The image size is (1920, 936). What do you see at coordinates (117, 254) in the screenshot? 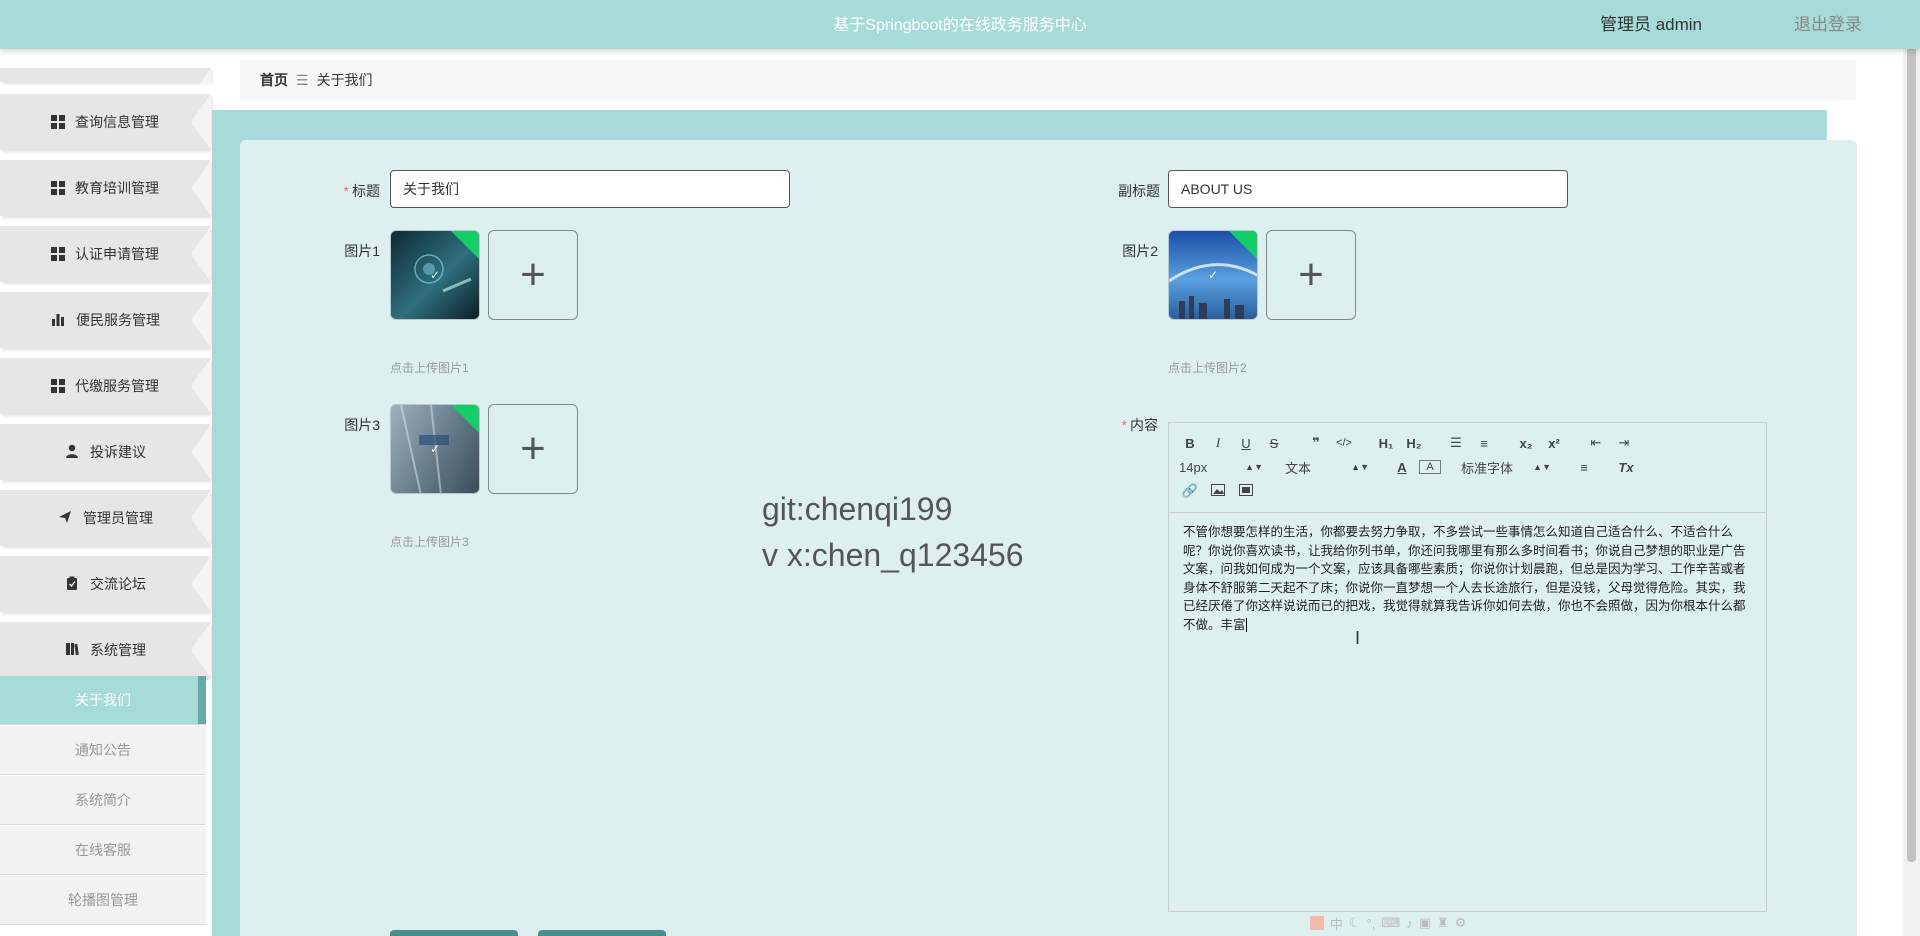
I see `sidebar-item-label: 认证申请管理` at bounding box center [117, 254].